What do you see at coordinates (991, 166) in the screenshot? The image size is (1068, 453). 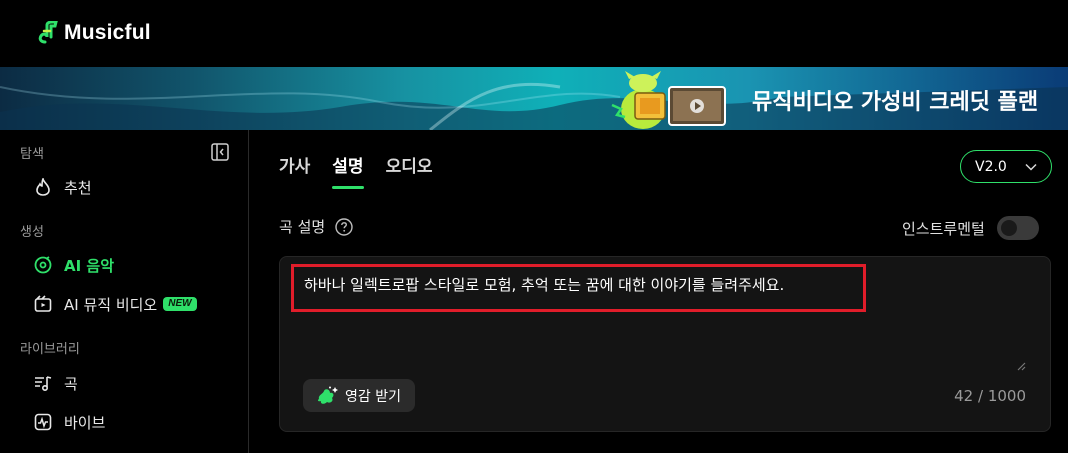 I see `version-value: V2.0` at bounding box center [991, 166].